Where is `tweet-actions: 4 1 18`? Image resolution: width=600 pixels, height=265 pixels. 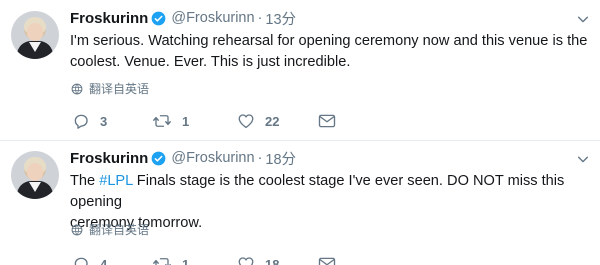
tweet-actions: 4 1 18 is located at coordinates (332, 259).